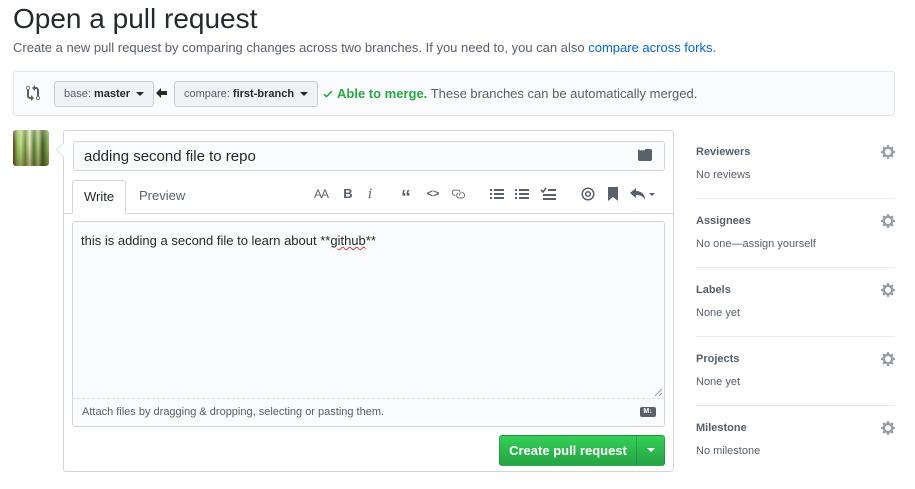 The height and width of the screenshot is (489, 915). I want to click on reference-icon, so click(613, 194).